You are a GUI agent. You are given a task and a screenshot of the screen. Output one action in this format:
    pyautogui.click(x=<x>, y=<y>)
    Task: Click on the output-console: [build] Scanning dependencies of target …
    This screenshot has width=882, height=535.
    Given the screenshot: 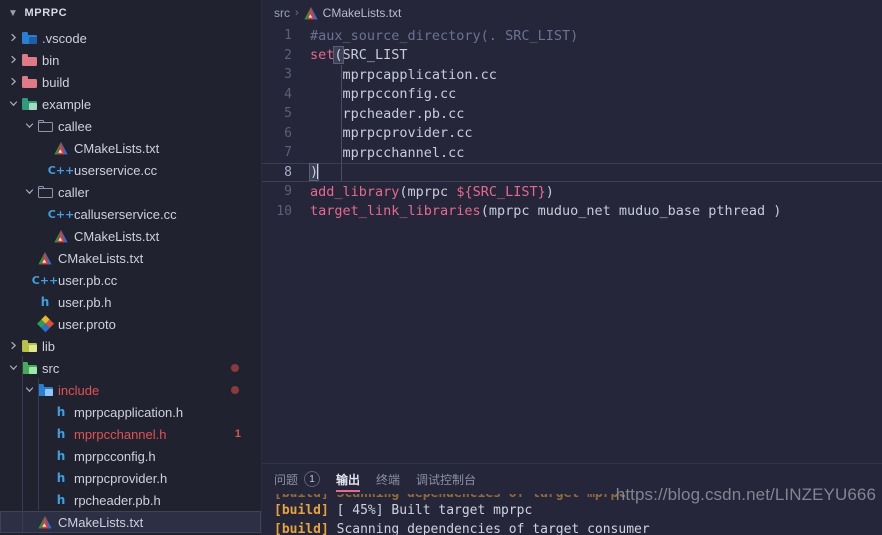 What is the action you would take?
    pyautogui.click(x=572, y=514)
    